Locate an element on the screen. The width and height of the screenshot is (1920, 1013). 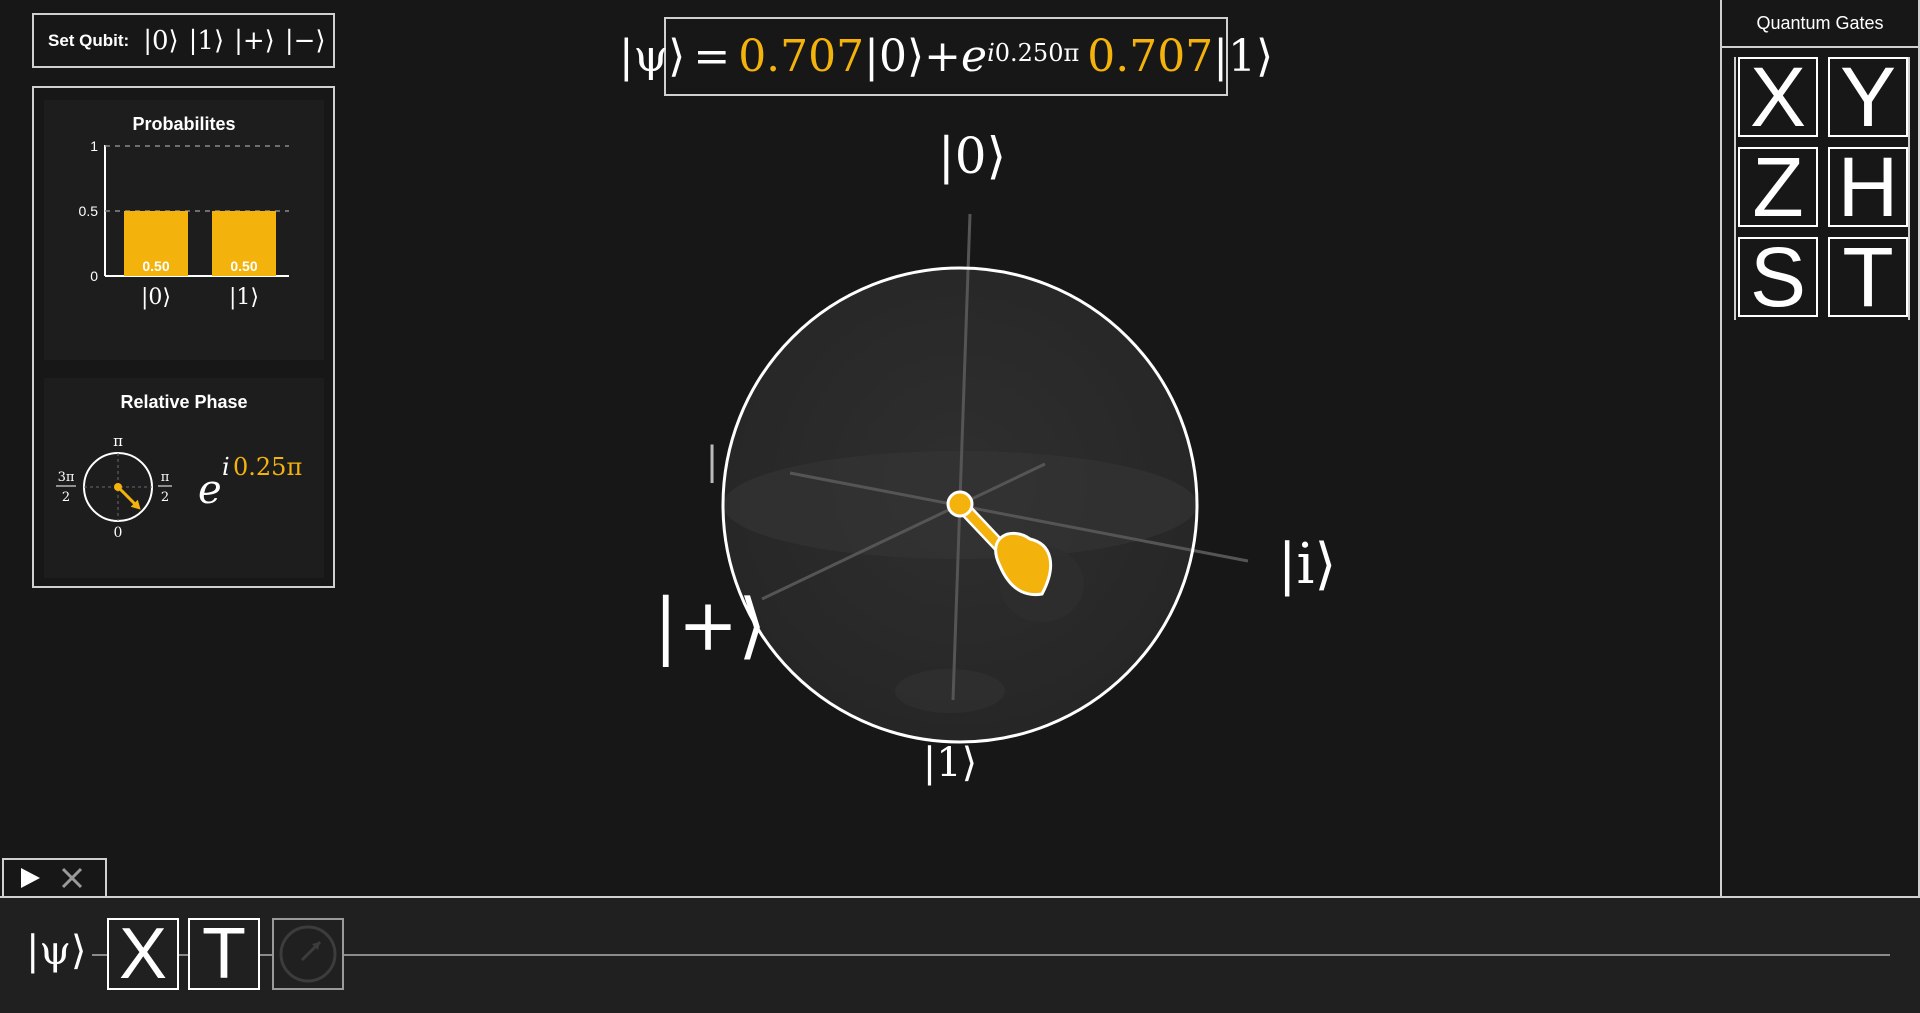
state-psi: |ψ⟩ is located at coordinates (652, 56).